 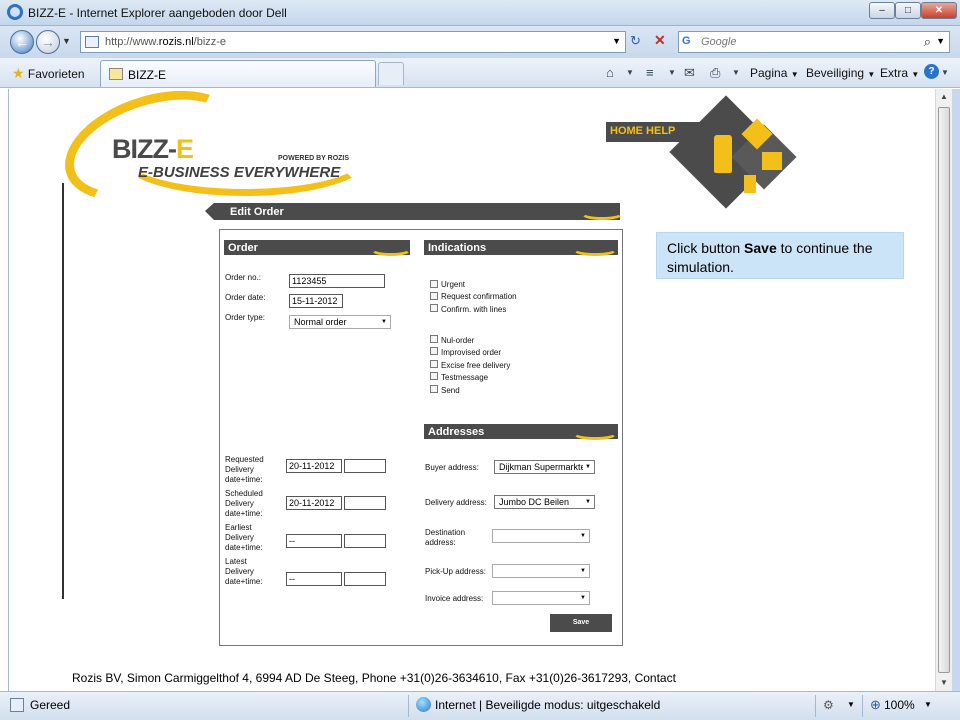 What do you see at coordinates (450, 390) in the screenshot?
I see `send-label: Send` at bounding box center [450, 390].